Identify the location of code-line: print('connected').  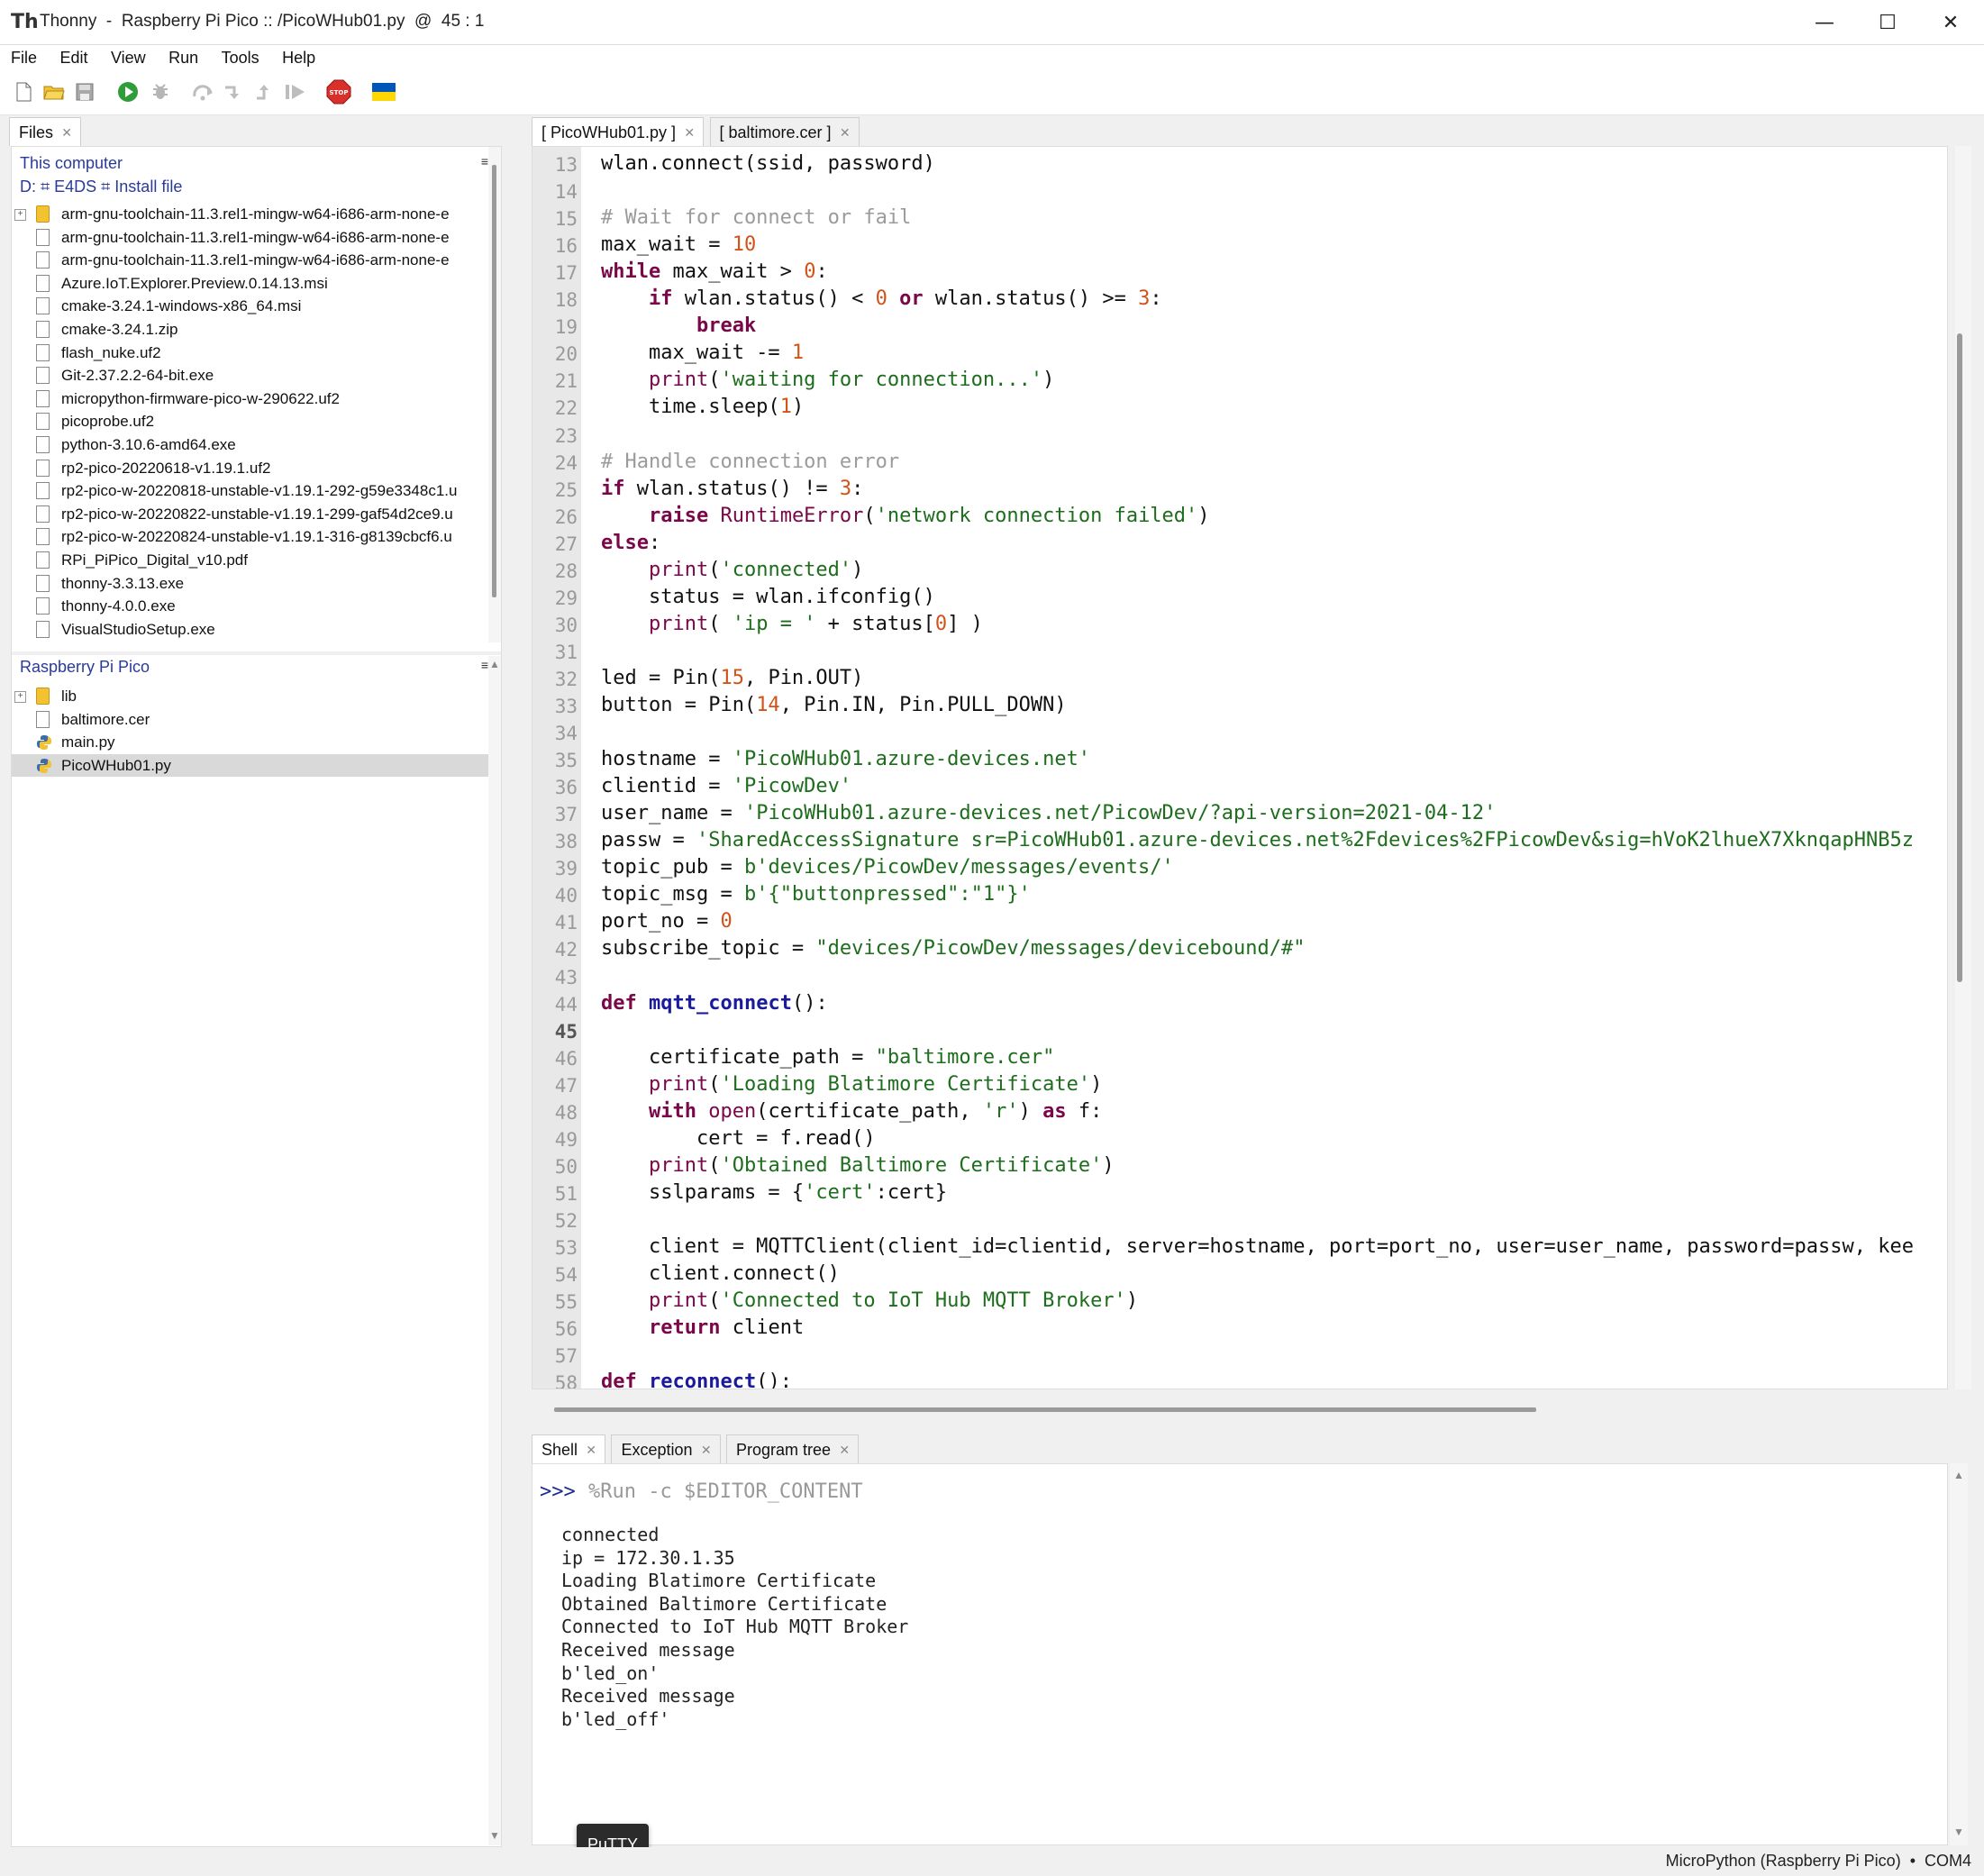
(732, 570).